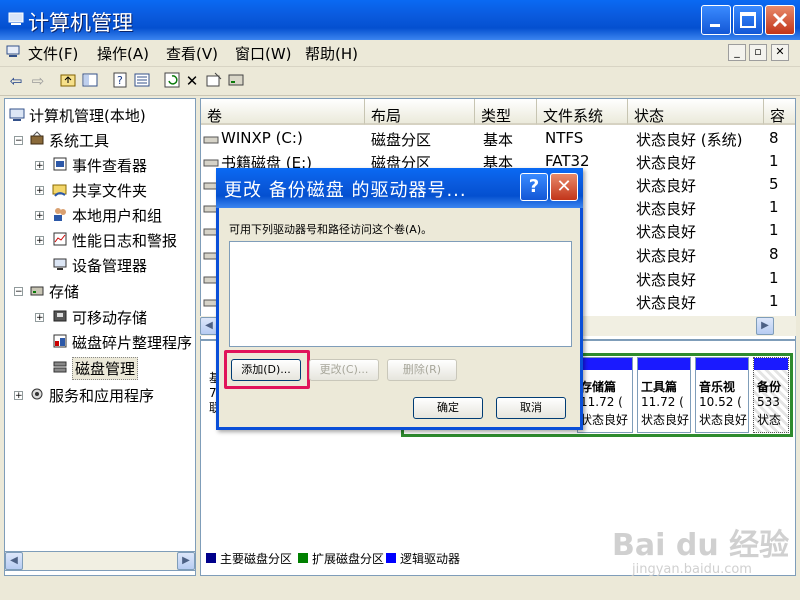 This screenshot has height=600, width=800. What do you see at coordinates (331, 53) in the screenshot?
I see `menu-help: 帮助(H)` at bounding box center [331, 53].